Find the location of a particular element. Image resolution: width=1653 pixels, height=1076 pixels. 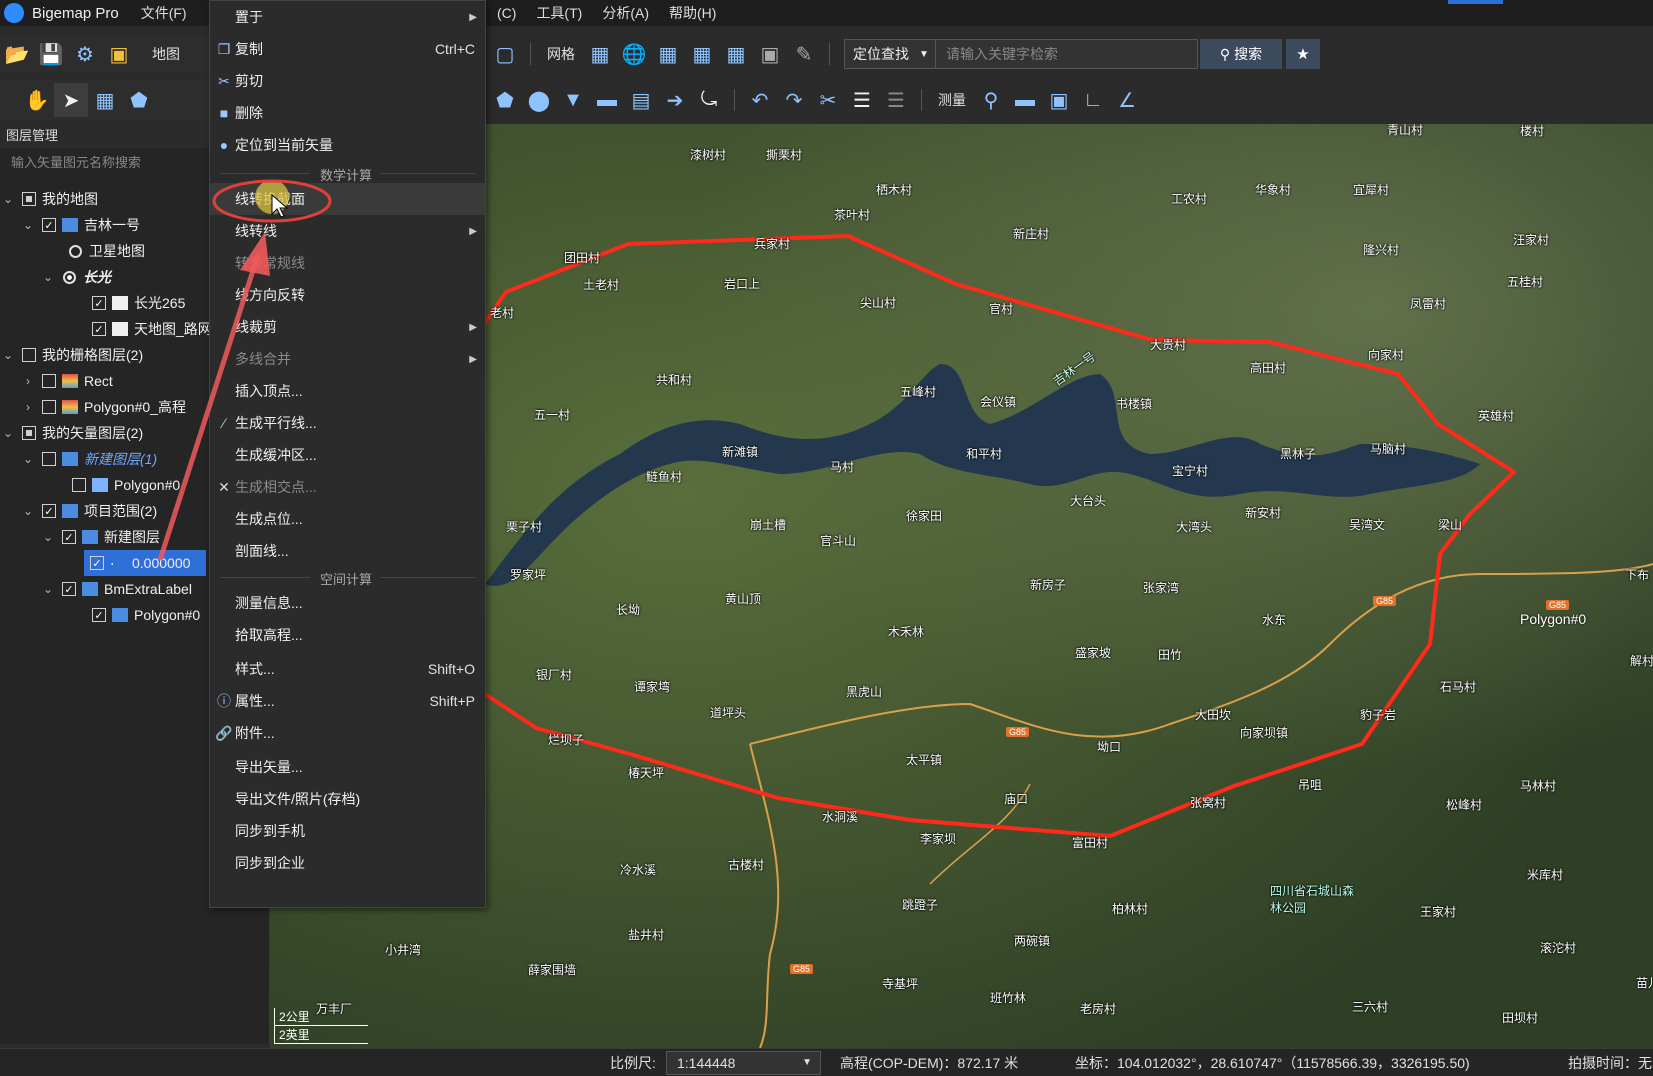

km-grid-icon: ▦ is located at coordinates (668, 54).